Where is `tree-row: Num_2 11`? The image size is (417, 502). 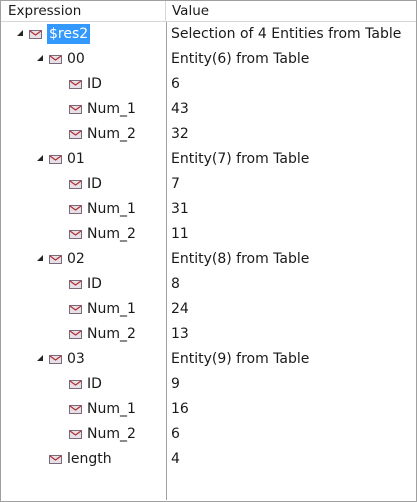
tree-row: Num_2 11 is located at coordinates (208, 234).